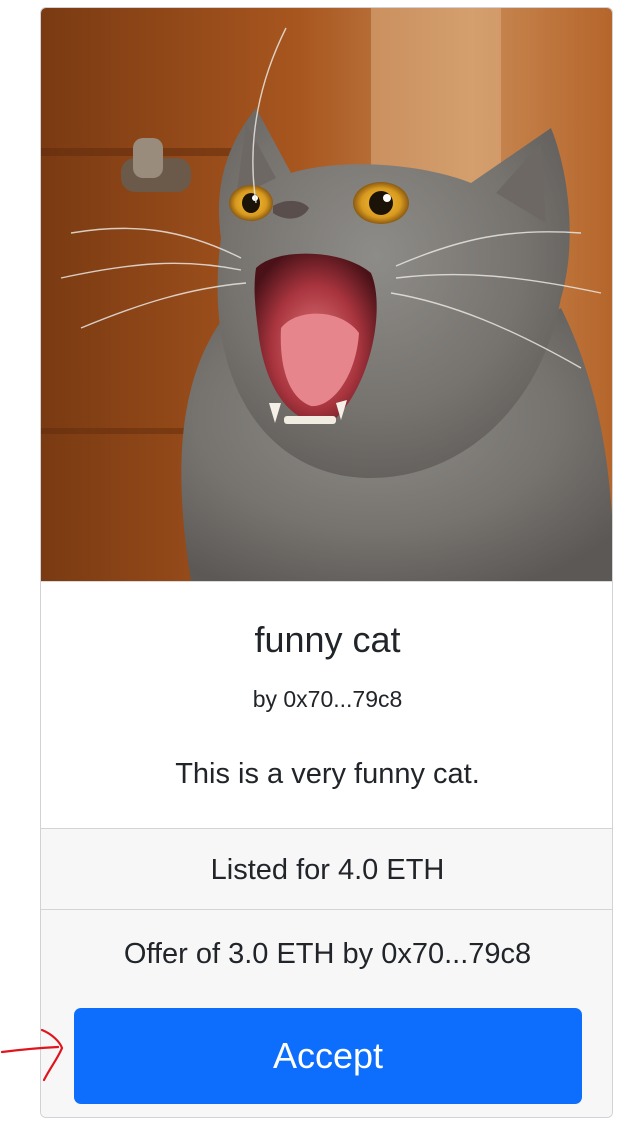 This screenshot has height=1131, width=625. What do you see at coordinates (32, 1055) in the screenshot?
I see `hand-drawn-arrow-icon` at bounding box center [32, 1055].